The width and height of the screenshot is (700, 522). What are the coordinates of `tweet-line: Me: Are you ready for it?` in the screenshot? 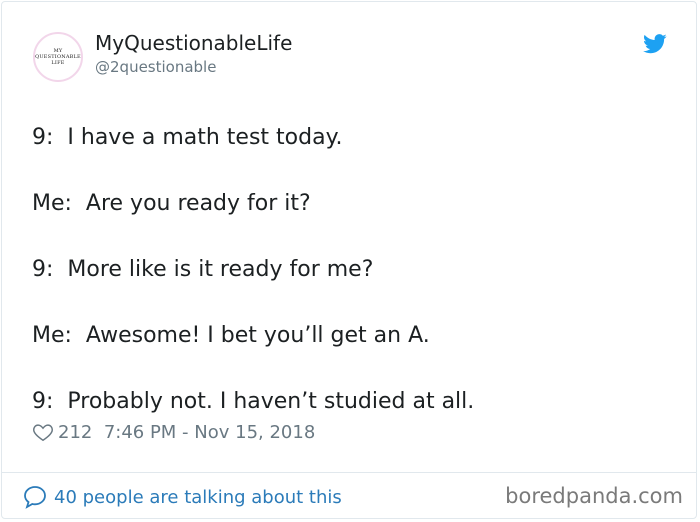 It's located at (171, 203).